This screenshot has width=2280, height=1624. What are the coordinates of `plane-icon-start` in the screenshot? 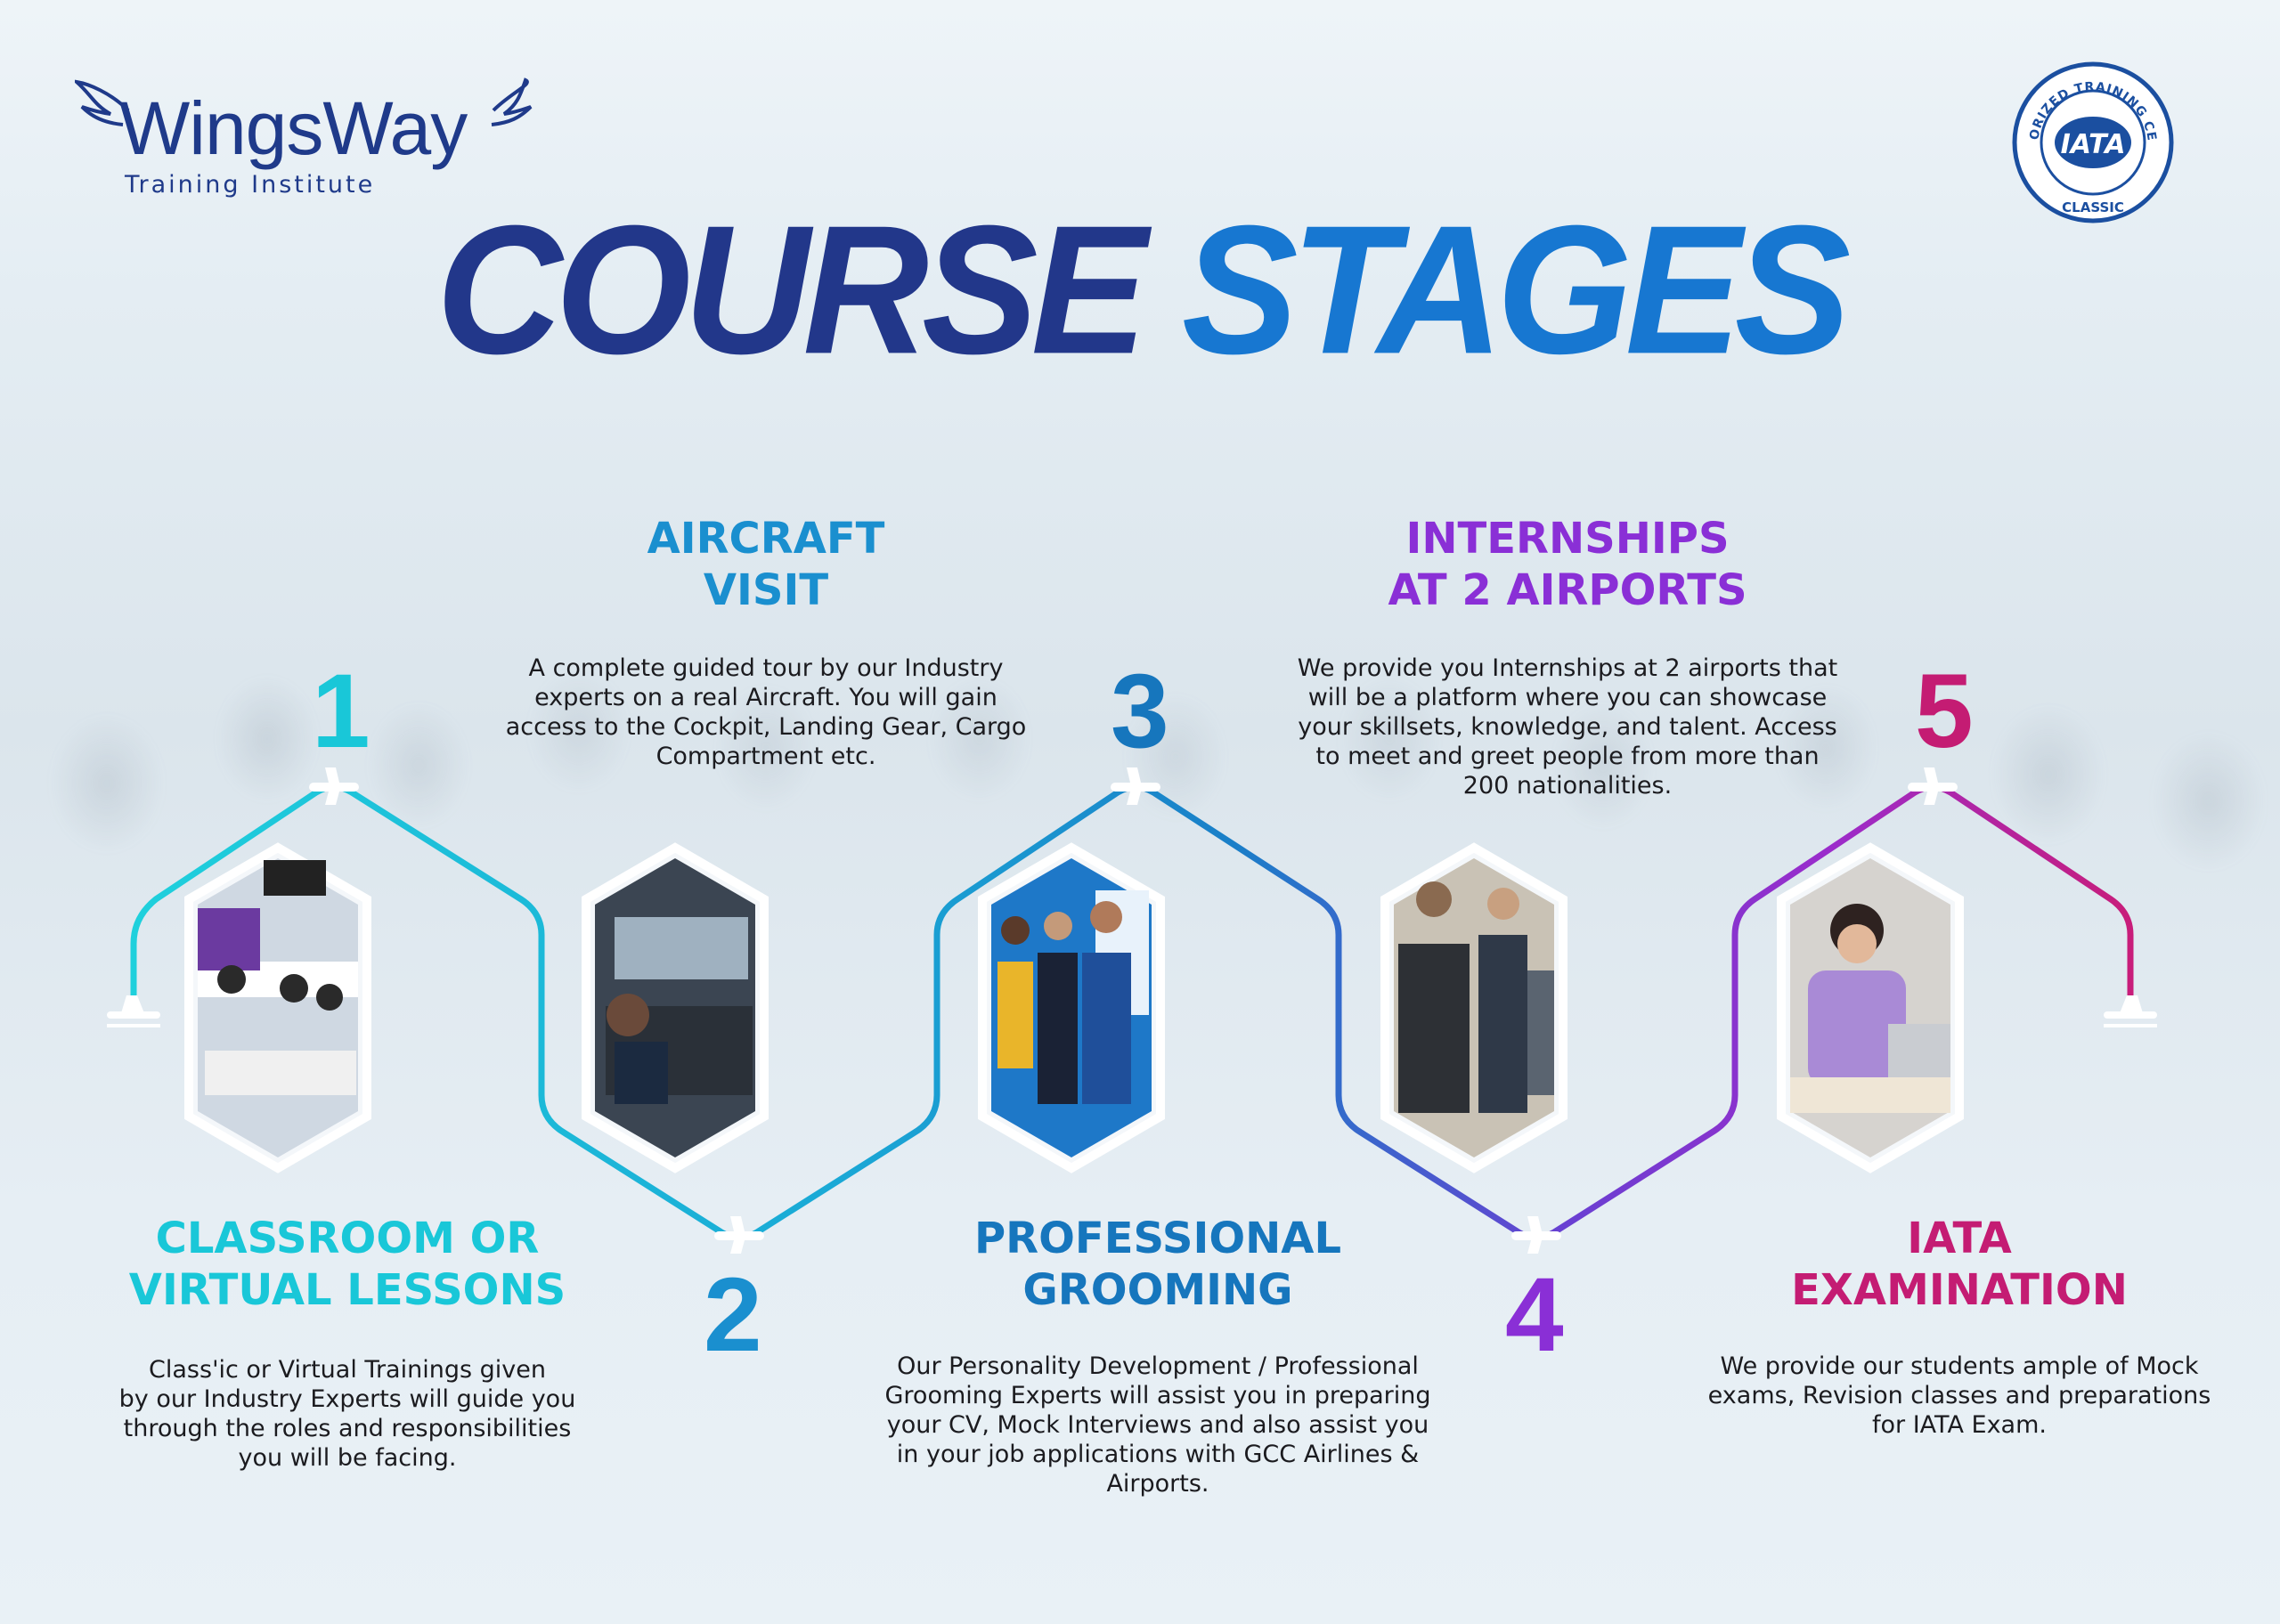 It's located at (133, 1011).